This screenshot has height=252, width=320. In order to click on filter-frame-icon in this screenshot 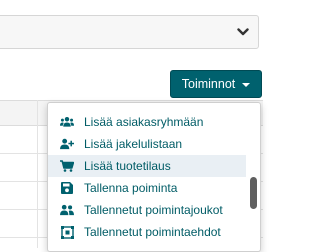, I will do `click(67, 232)`.